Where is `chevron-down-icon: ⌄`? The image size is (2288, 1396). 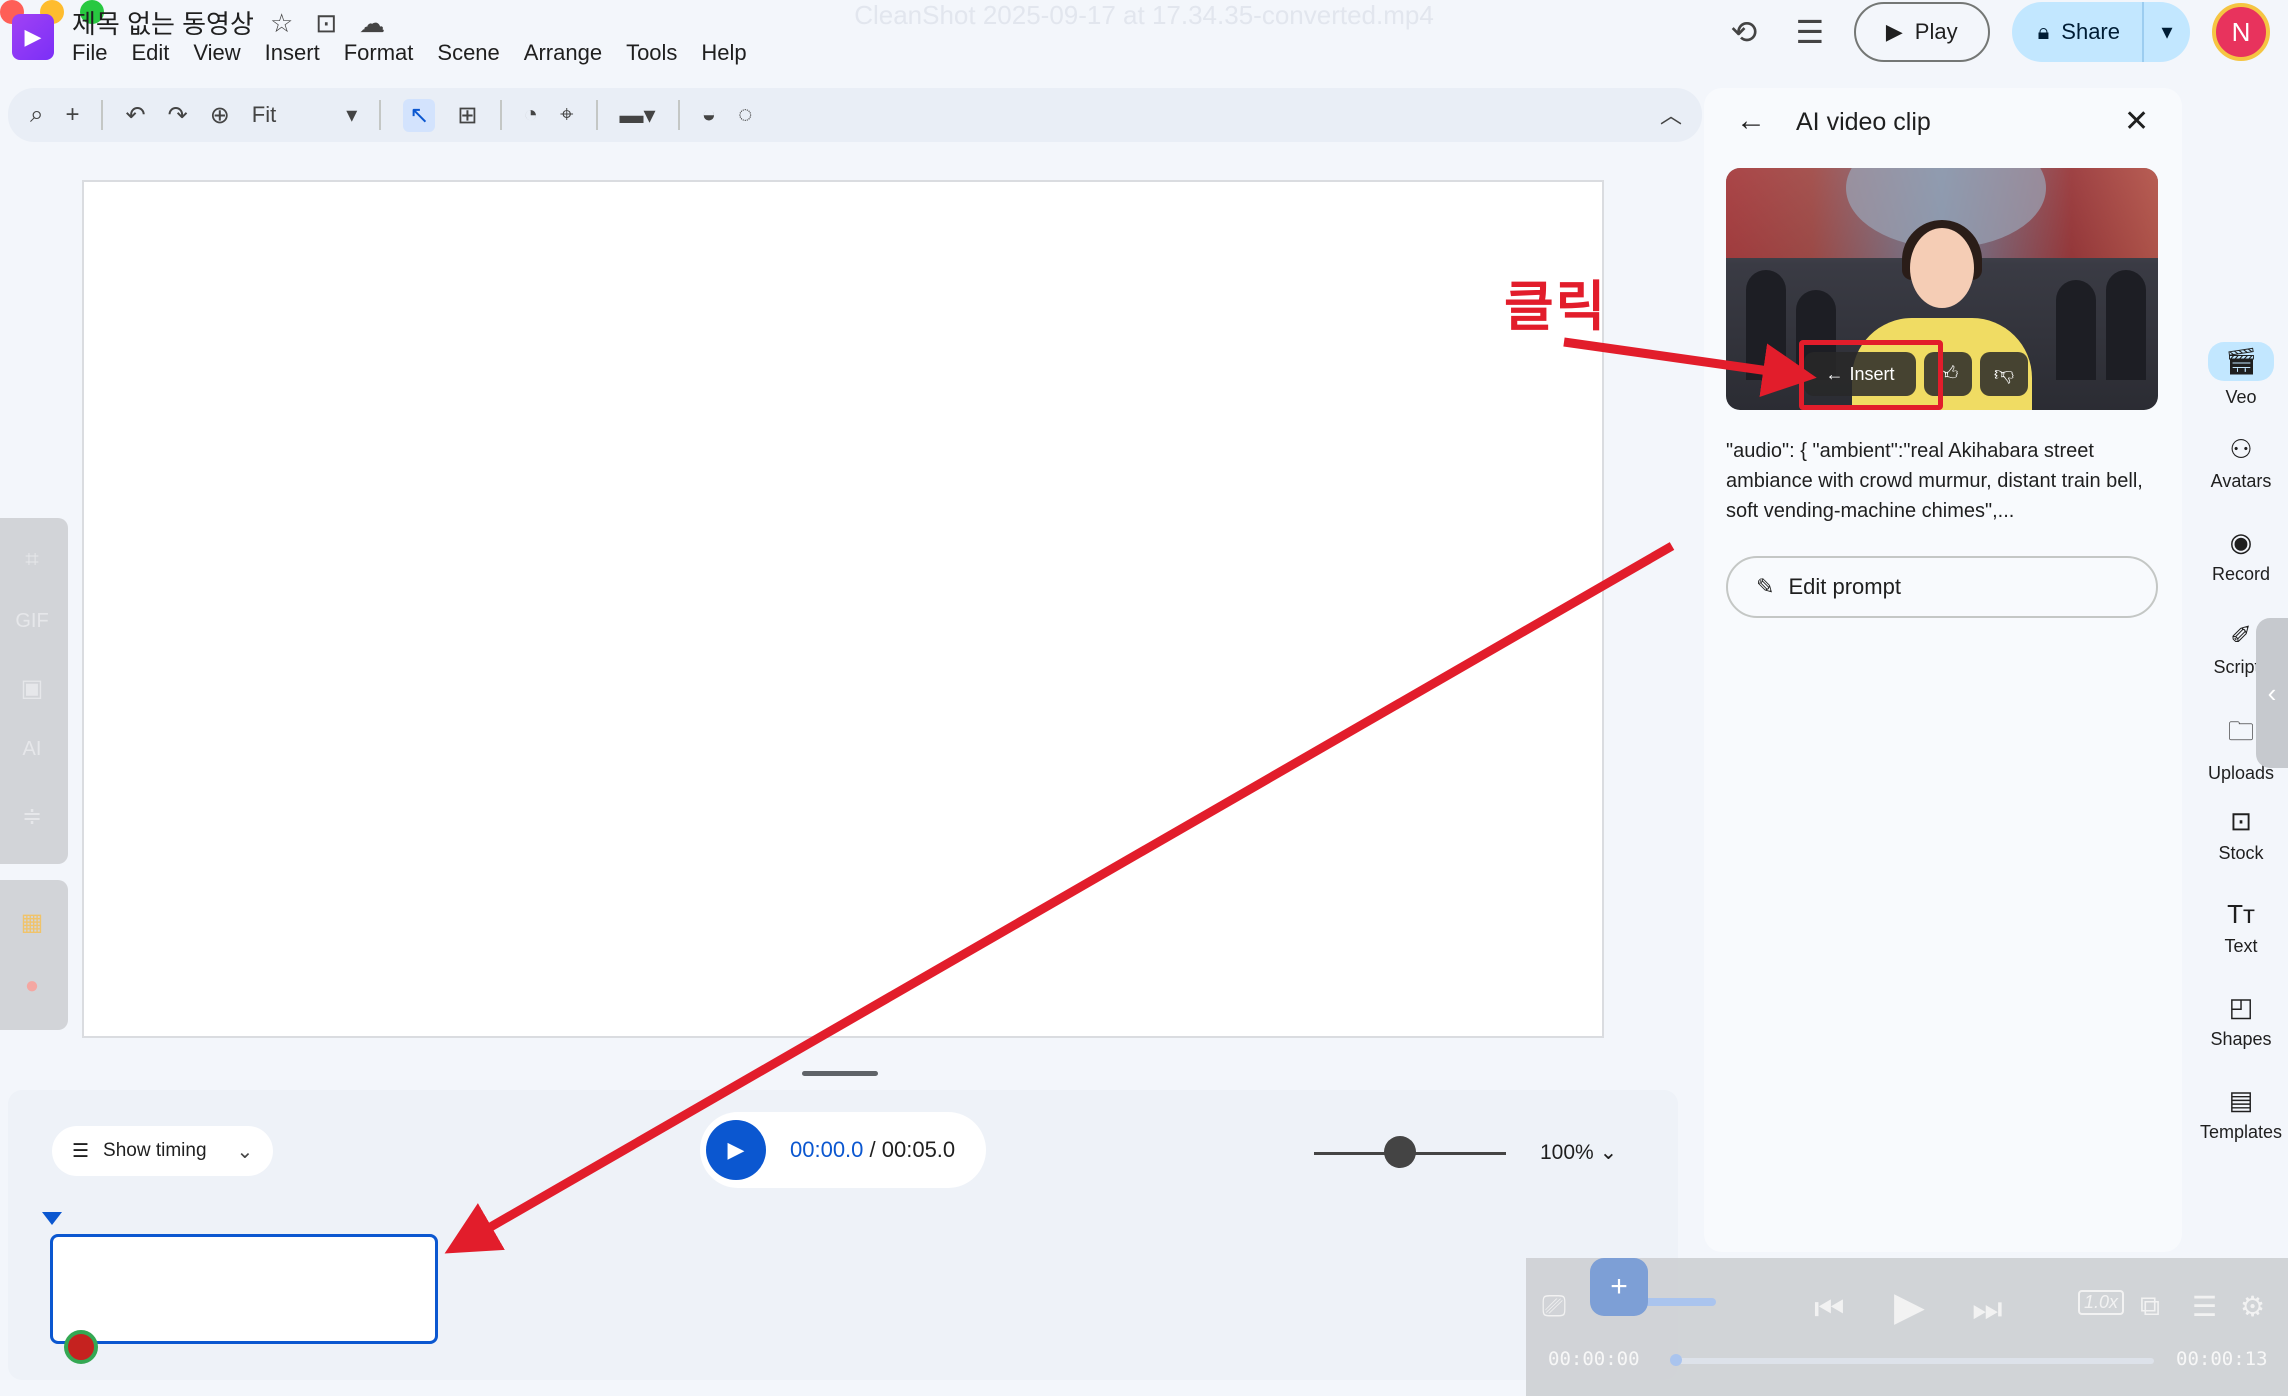
chevron-down-icon: ⌄ is located at coordinates (245, 1151).